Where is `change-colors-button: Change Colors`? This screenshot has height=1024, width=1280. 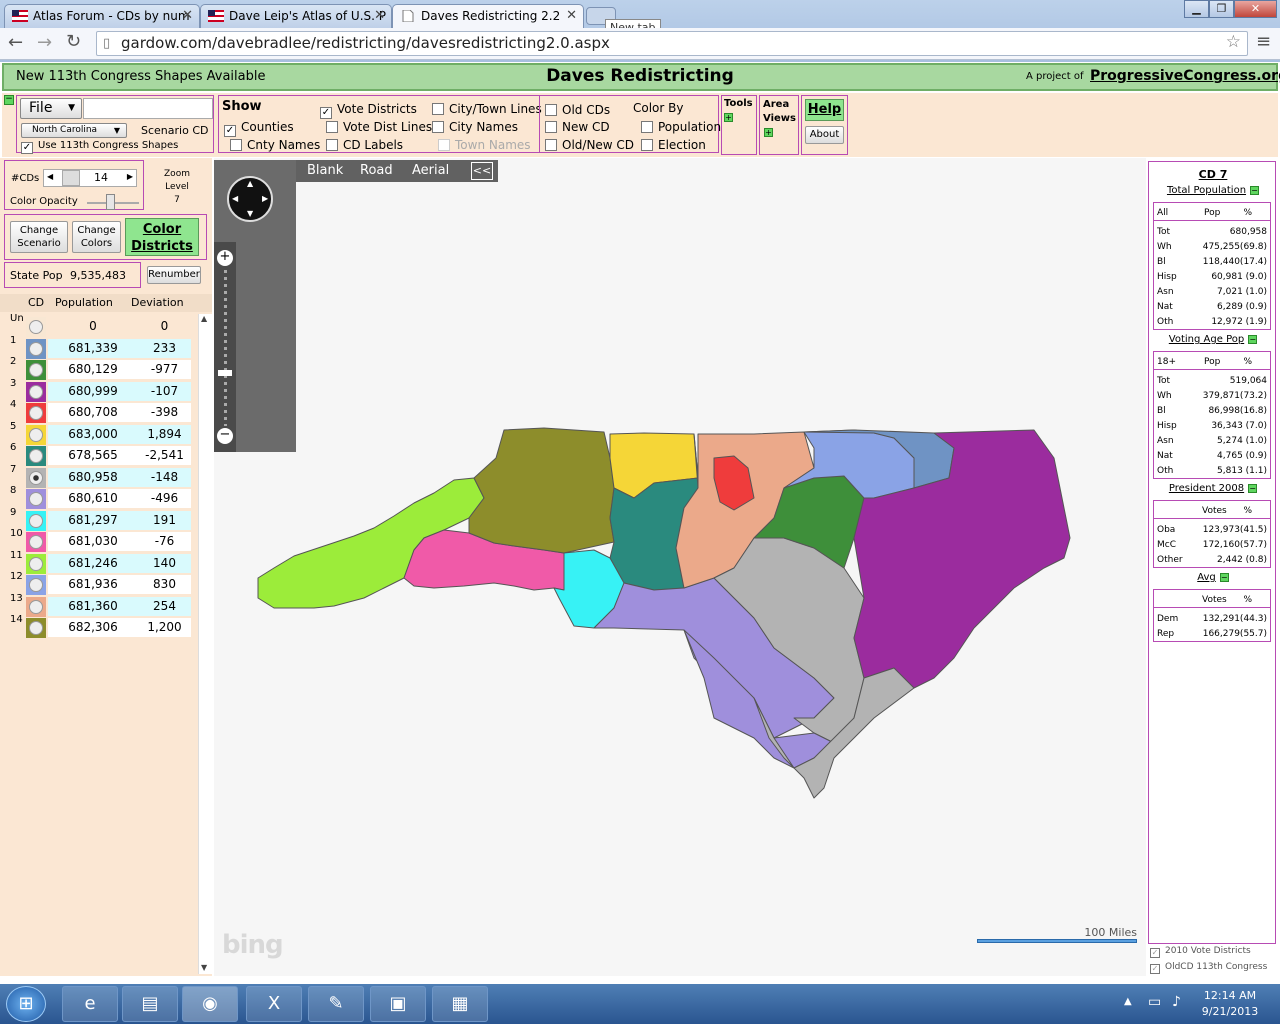 change-colors-button: Change Colors is located at coordinates (96, 237).